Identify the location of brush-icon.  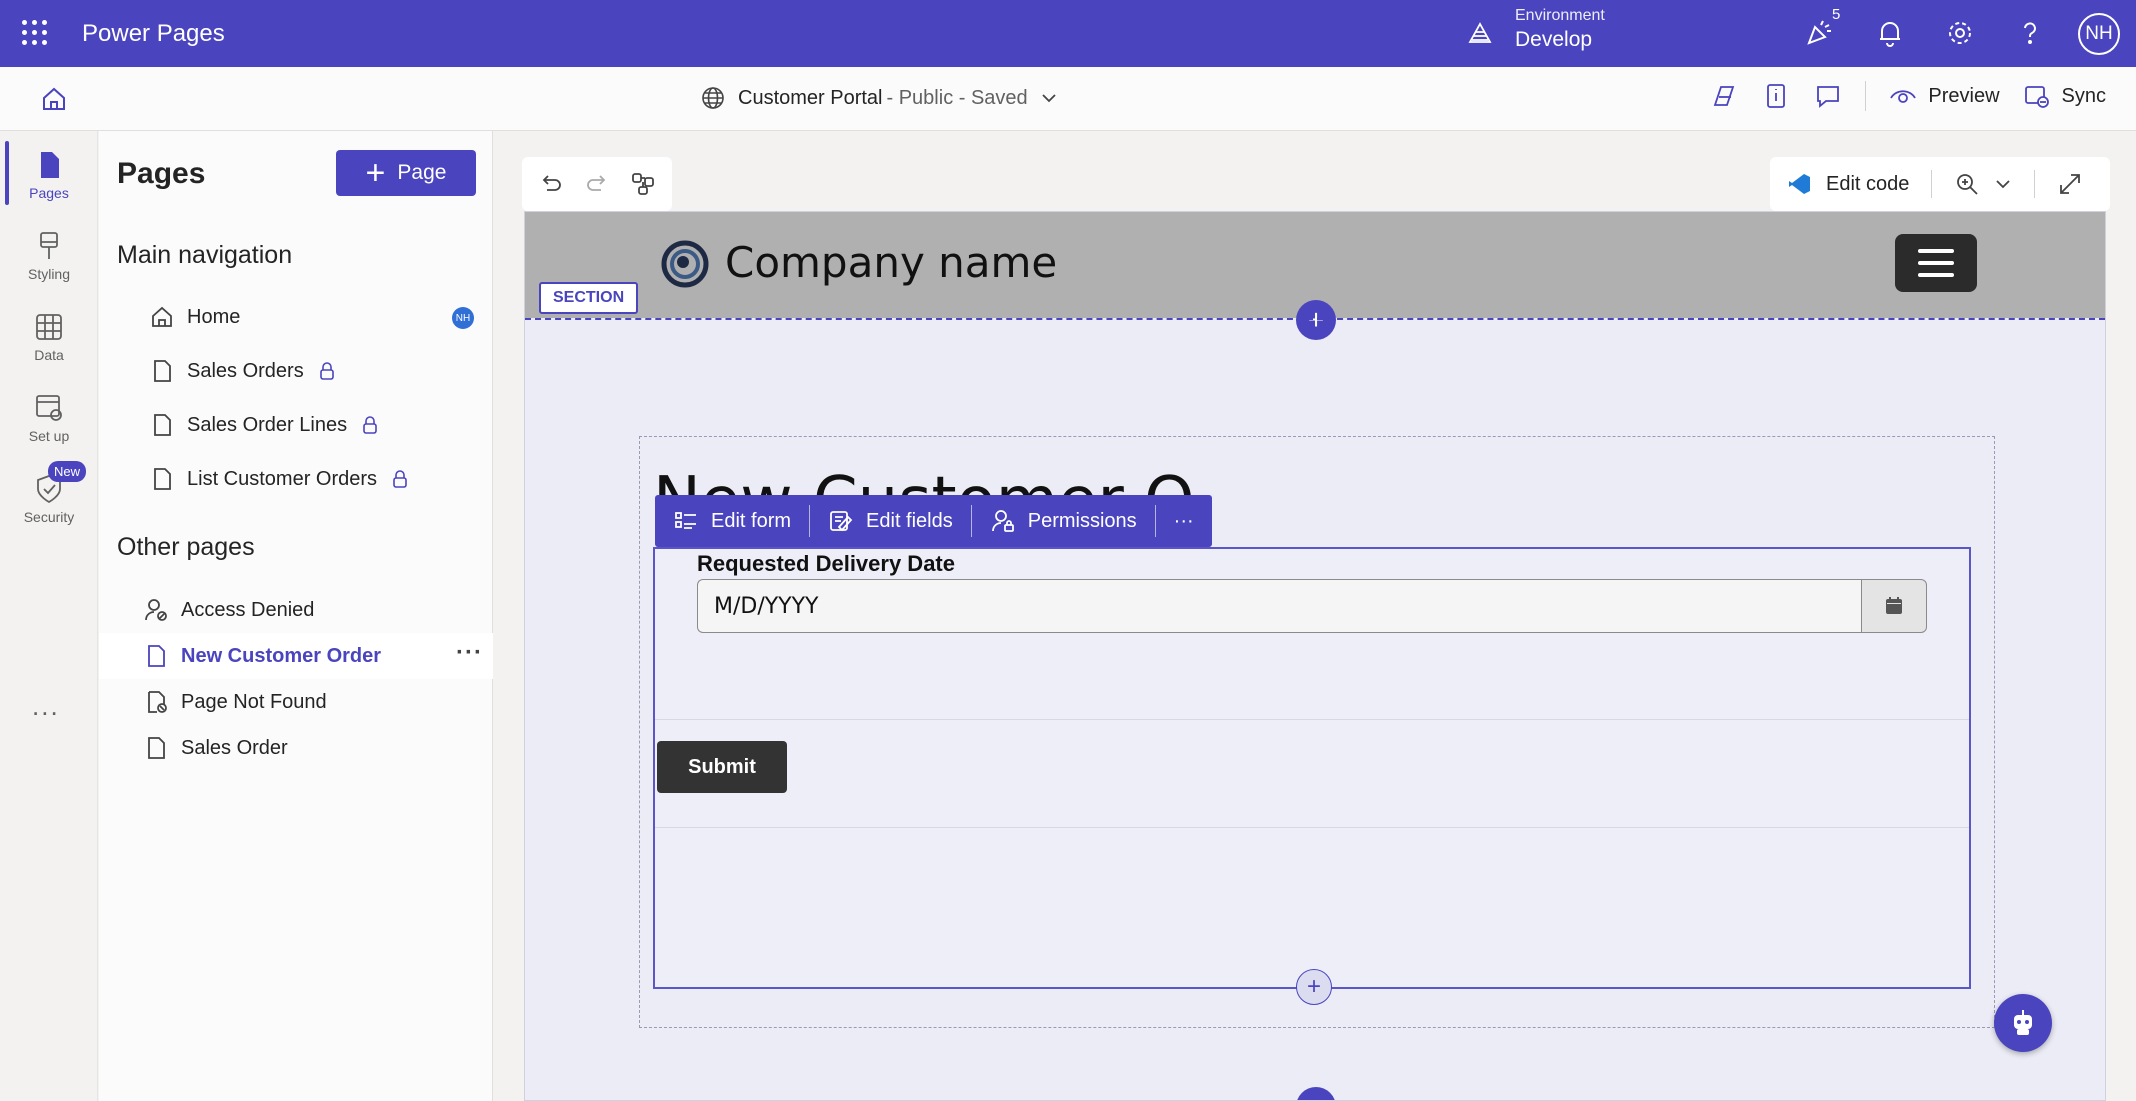
(49, 245).